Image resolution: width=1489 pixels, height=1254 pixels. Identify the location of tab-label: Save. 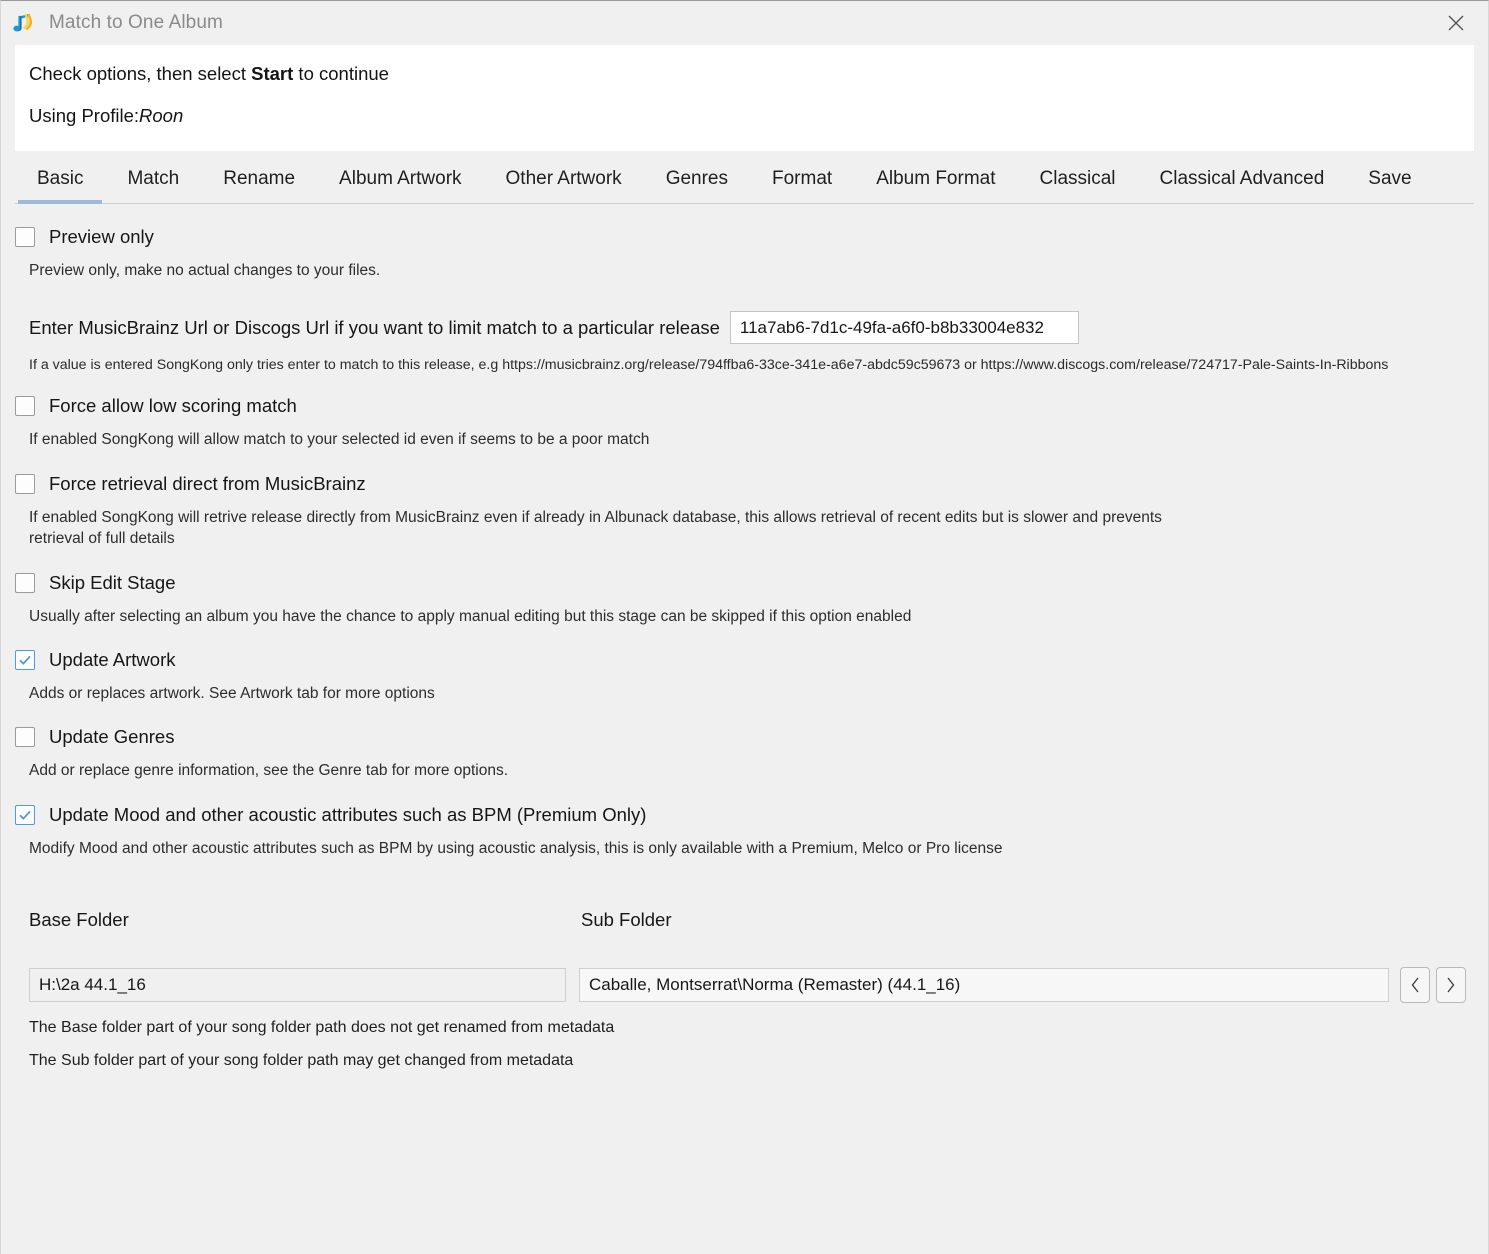
(1390, 178).